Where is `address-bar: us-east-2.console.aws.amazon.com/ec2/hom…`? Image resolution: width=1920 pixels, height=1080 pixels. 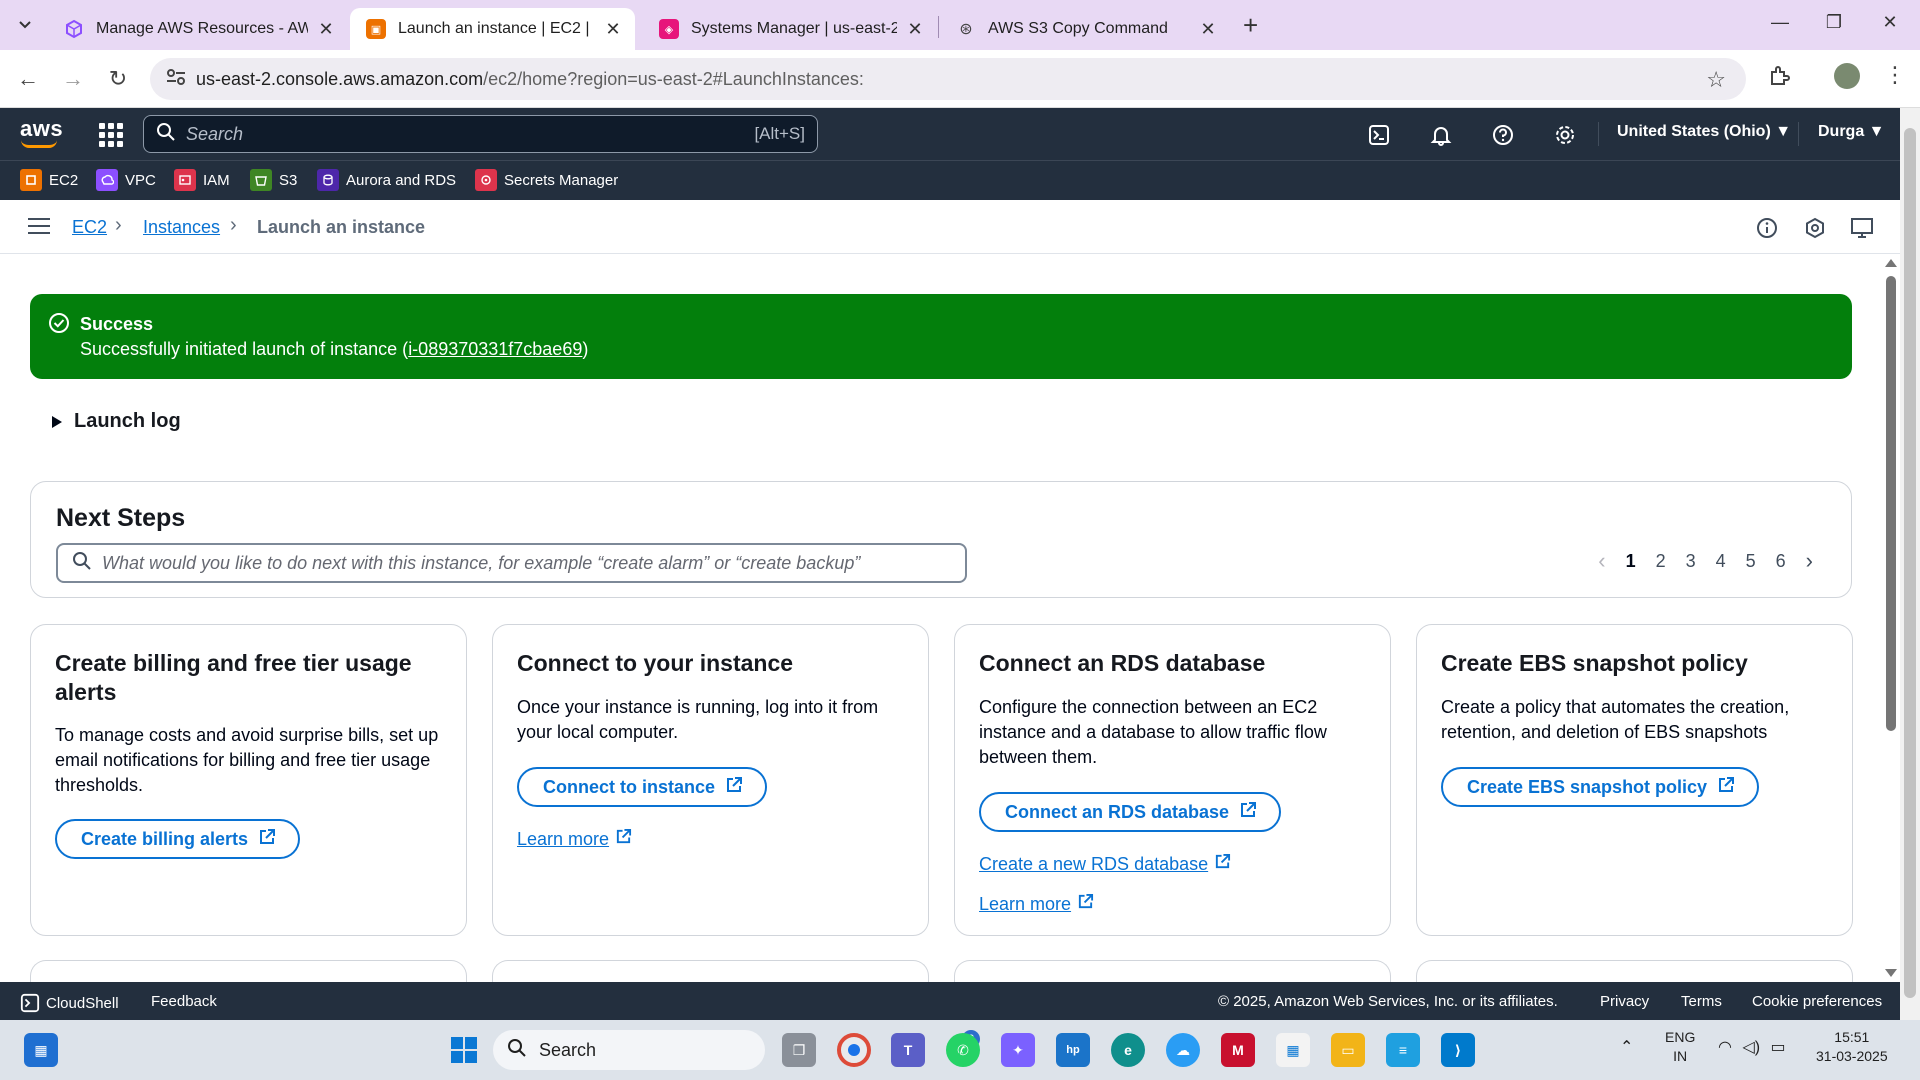
address-bar: us-east-2.console.aws.amazon.com/ec2/hom… is located at coordinates (948, 79).